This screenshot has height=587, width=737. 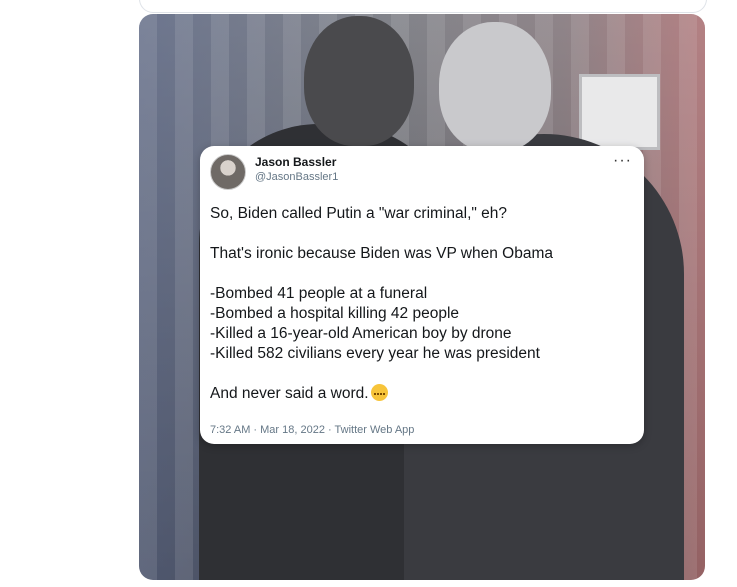 What do you see at coordinates (359, 81) in the screenshot?
I see `person-left-head` at bounding box center [359, 81].